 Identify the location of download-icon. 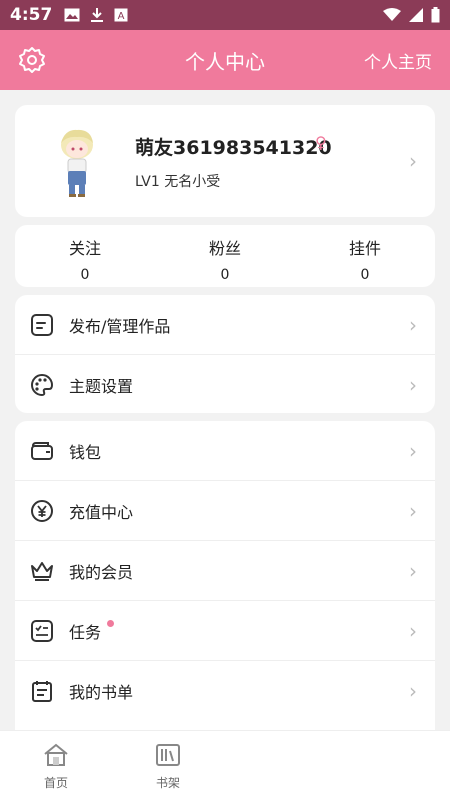
(97, 15).